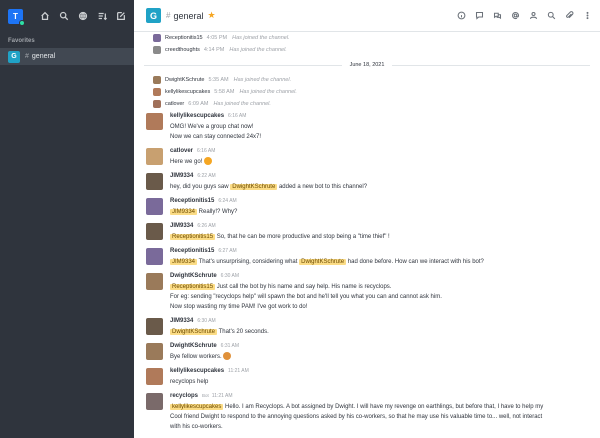 This screenshot has width=600, height=438. I want to click on sidebar-item-general: G # general, so click(67, 56).